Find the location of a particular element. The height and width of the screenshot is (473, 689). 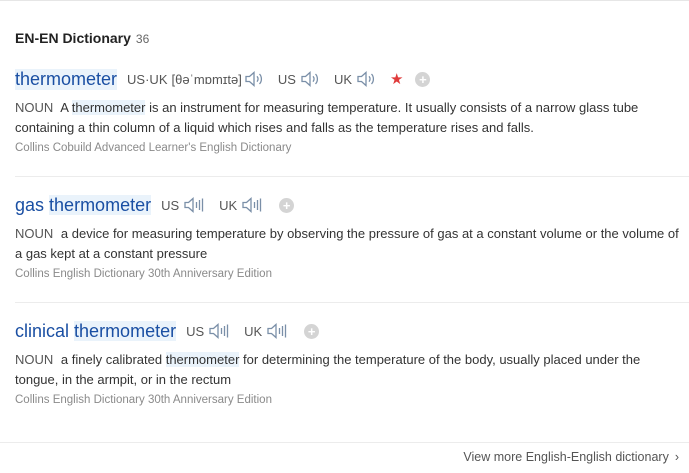

entry-headline: gas thermometer US UK + is located at coordinates (351, 205).